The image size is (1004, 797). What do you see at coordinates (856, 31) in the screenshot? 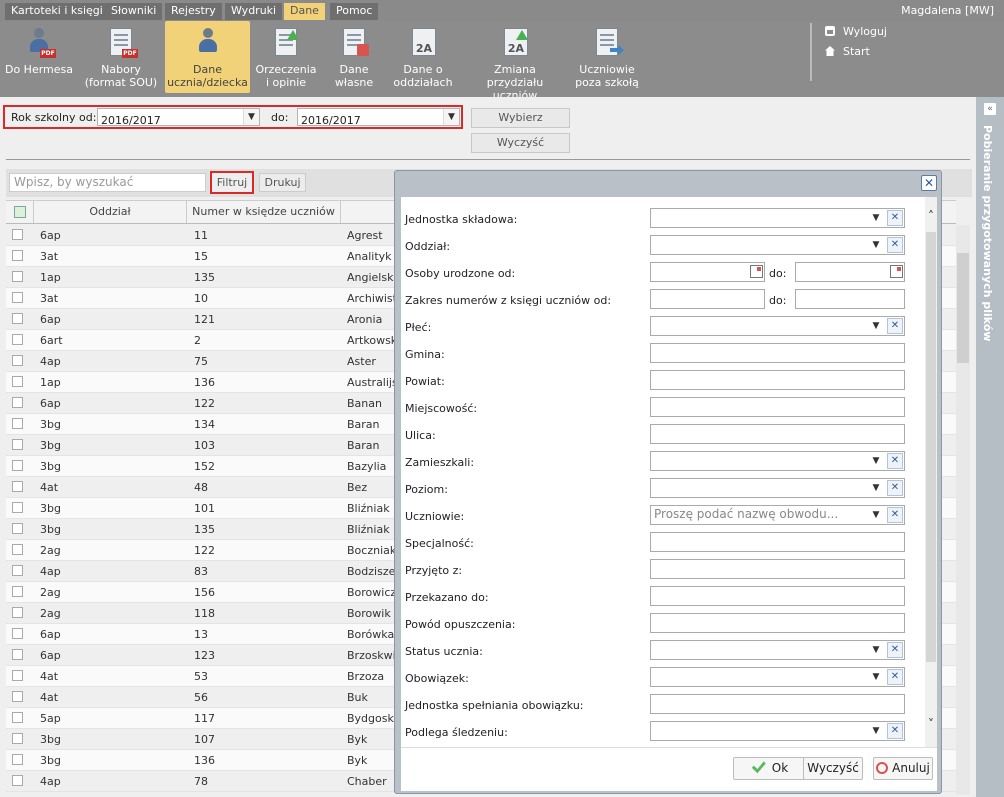
I see `logout-link: Wyloguj` at bounding box center [856, 31].